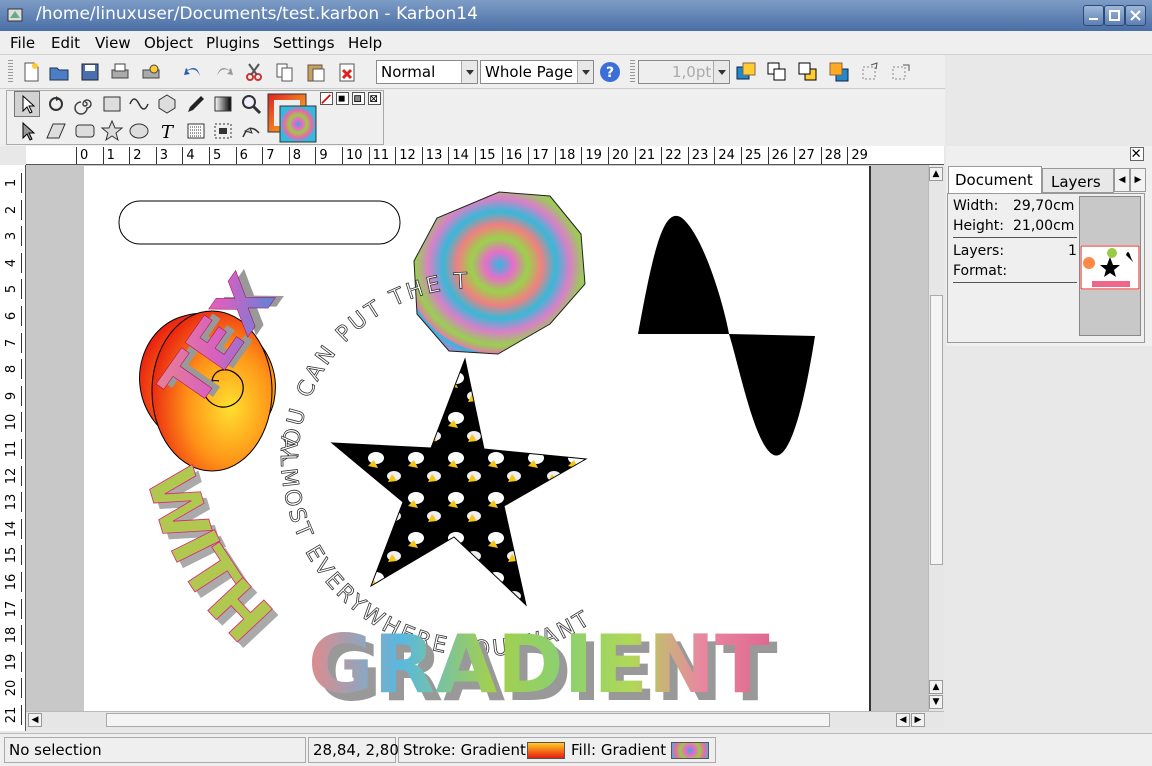 The height and width of the screenshot is (766, 1152). I want to click on gradient-mode-icon, so click(358, 98).